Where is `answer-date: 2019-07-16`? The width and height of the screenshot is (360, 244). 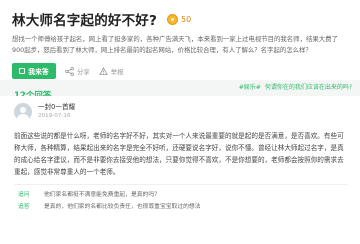
answer-date: 2019-07-16 is located at coordinates (54, 116).